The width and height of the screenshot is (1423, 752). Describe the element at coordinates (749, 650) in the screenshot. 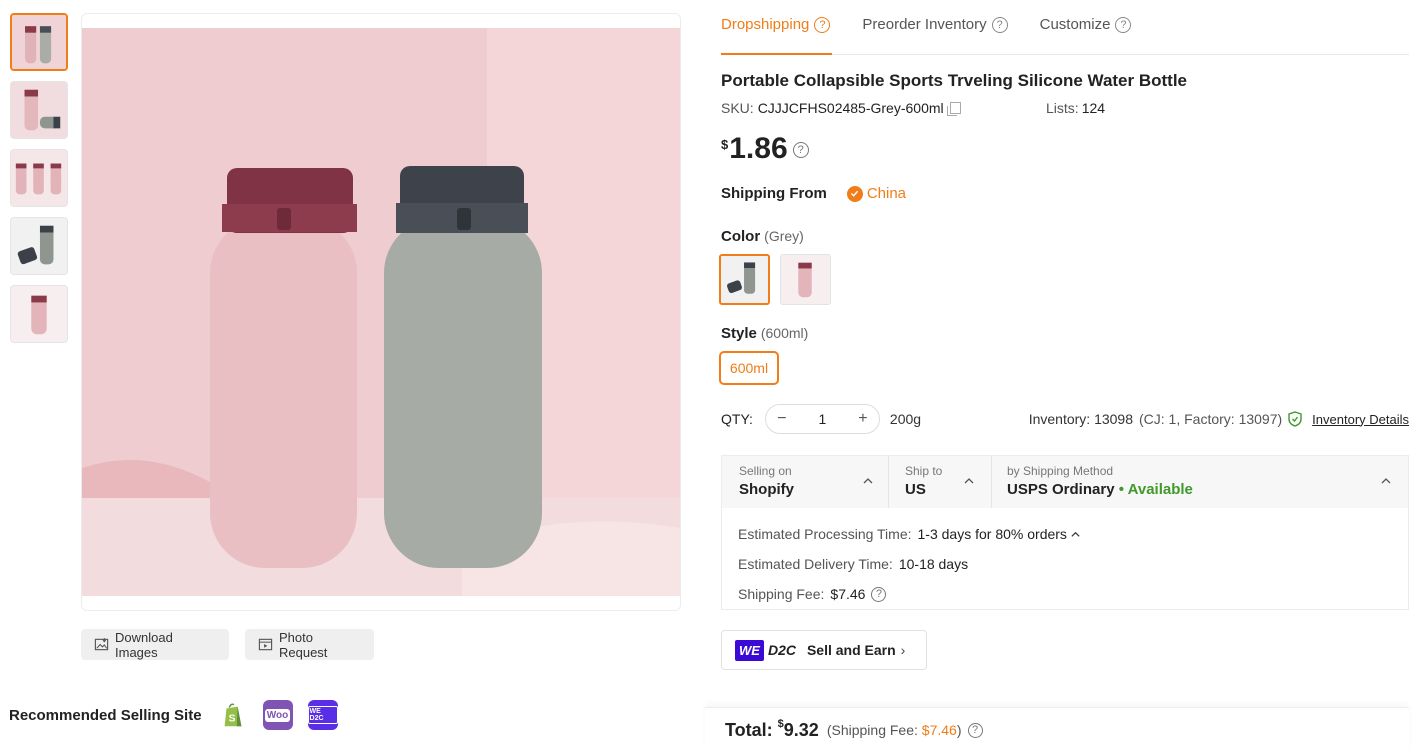

I see `we-badge: WE` at that location.